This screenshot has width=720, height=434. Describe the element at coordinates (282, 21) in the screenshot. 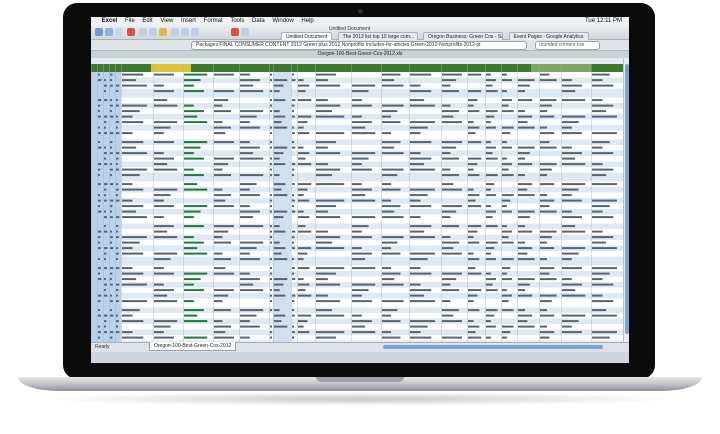

I see `menu-window: Window` at that location.